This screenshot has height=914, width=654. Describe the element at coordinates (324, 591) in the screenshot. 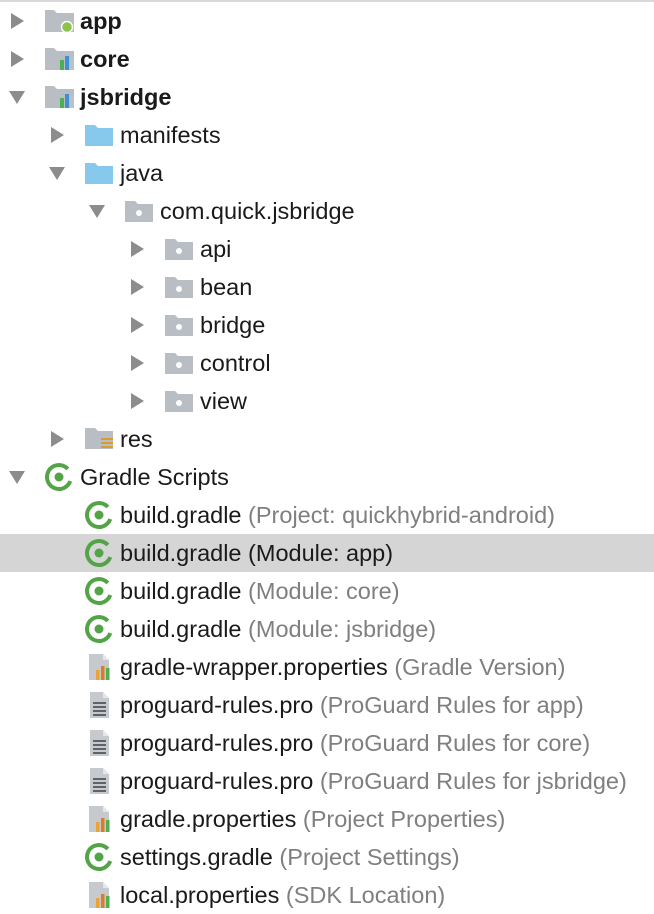

I see `tree-item-detail: (Module: core)` at that location.